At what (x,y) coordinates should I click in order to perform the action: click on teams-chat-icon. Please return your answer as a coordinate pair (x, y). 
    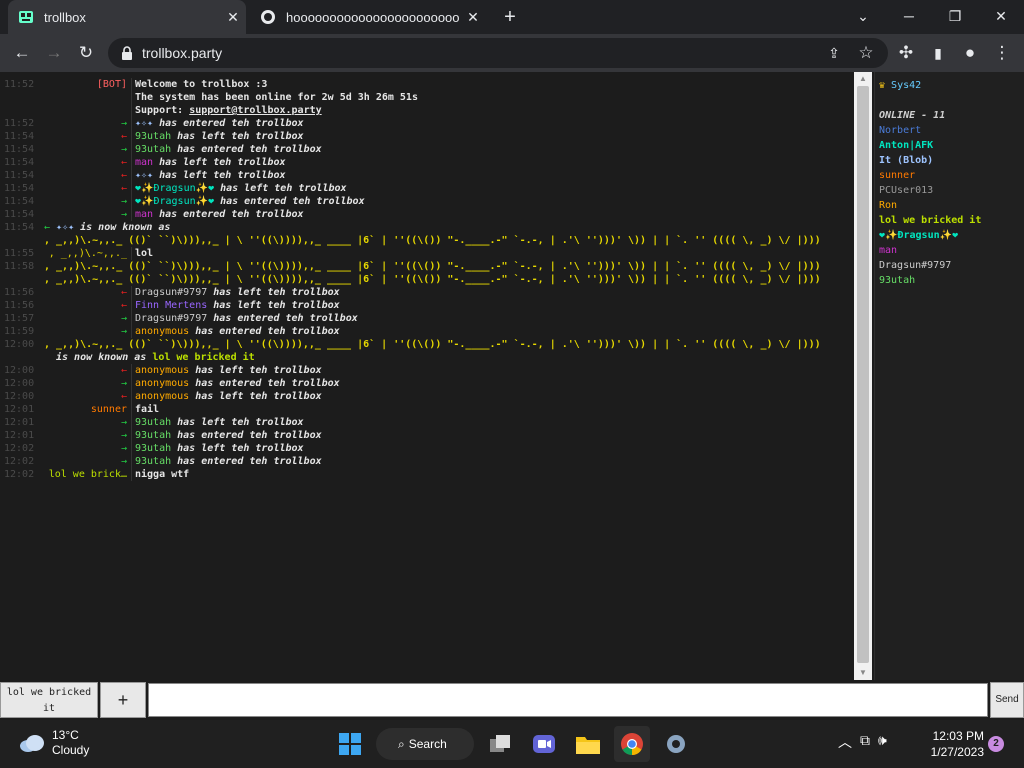
    Looking at the image, I should click on (544, 744).